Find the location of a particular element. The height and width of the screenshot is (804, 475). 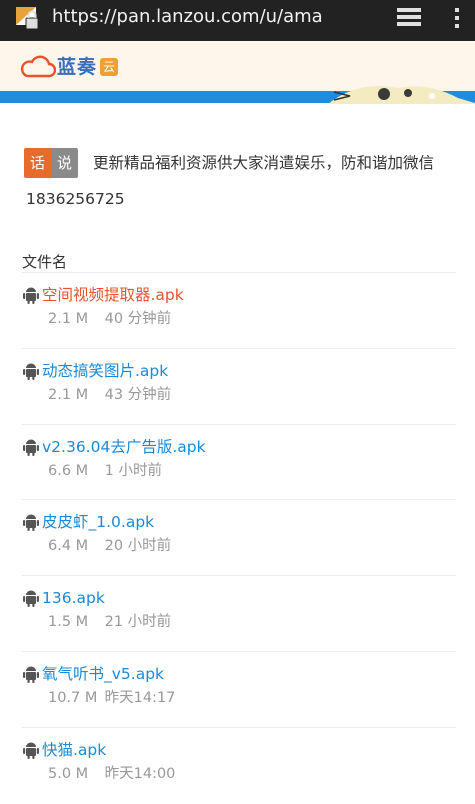

tabs-icon is located at coordinates (409, 17).